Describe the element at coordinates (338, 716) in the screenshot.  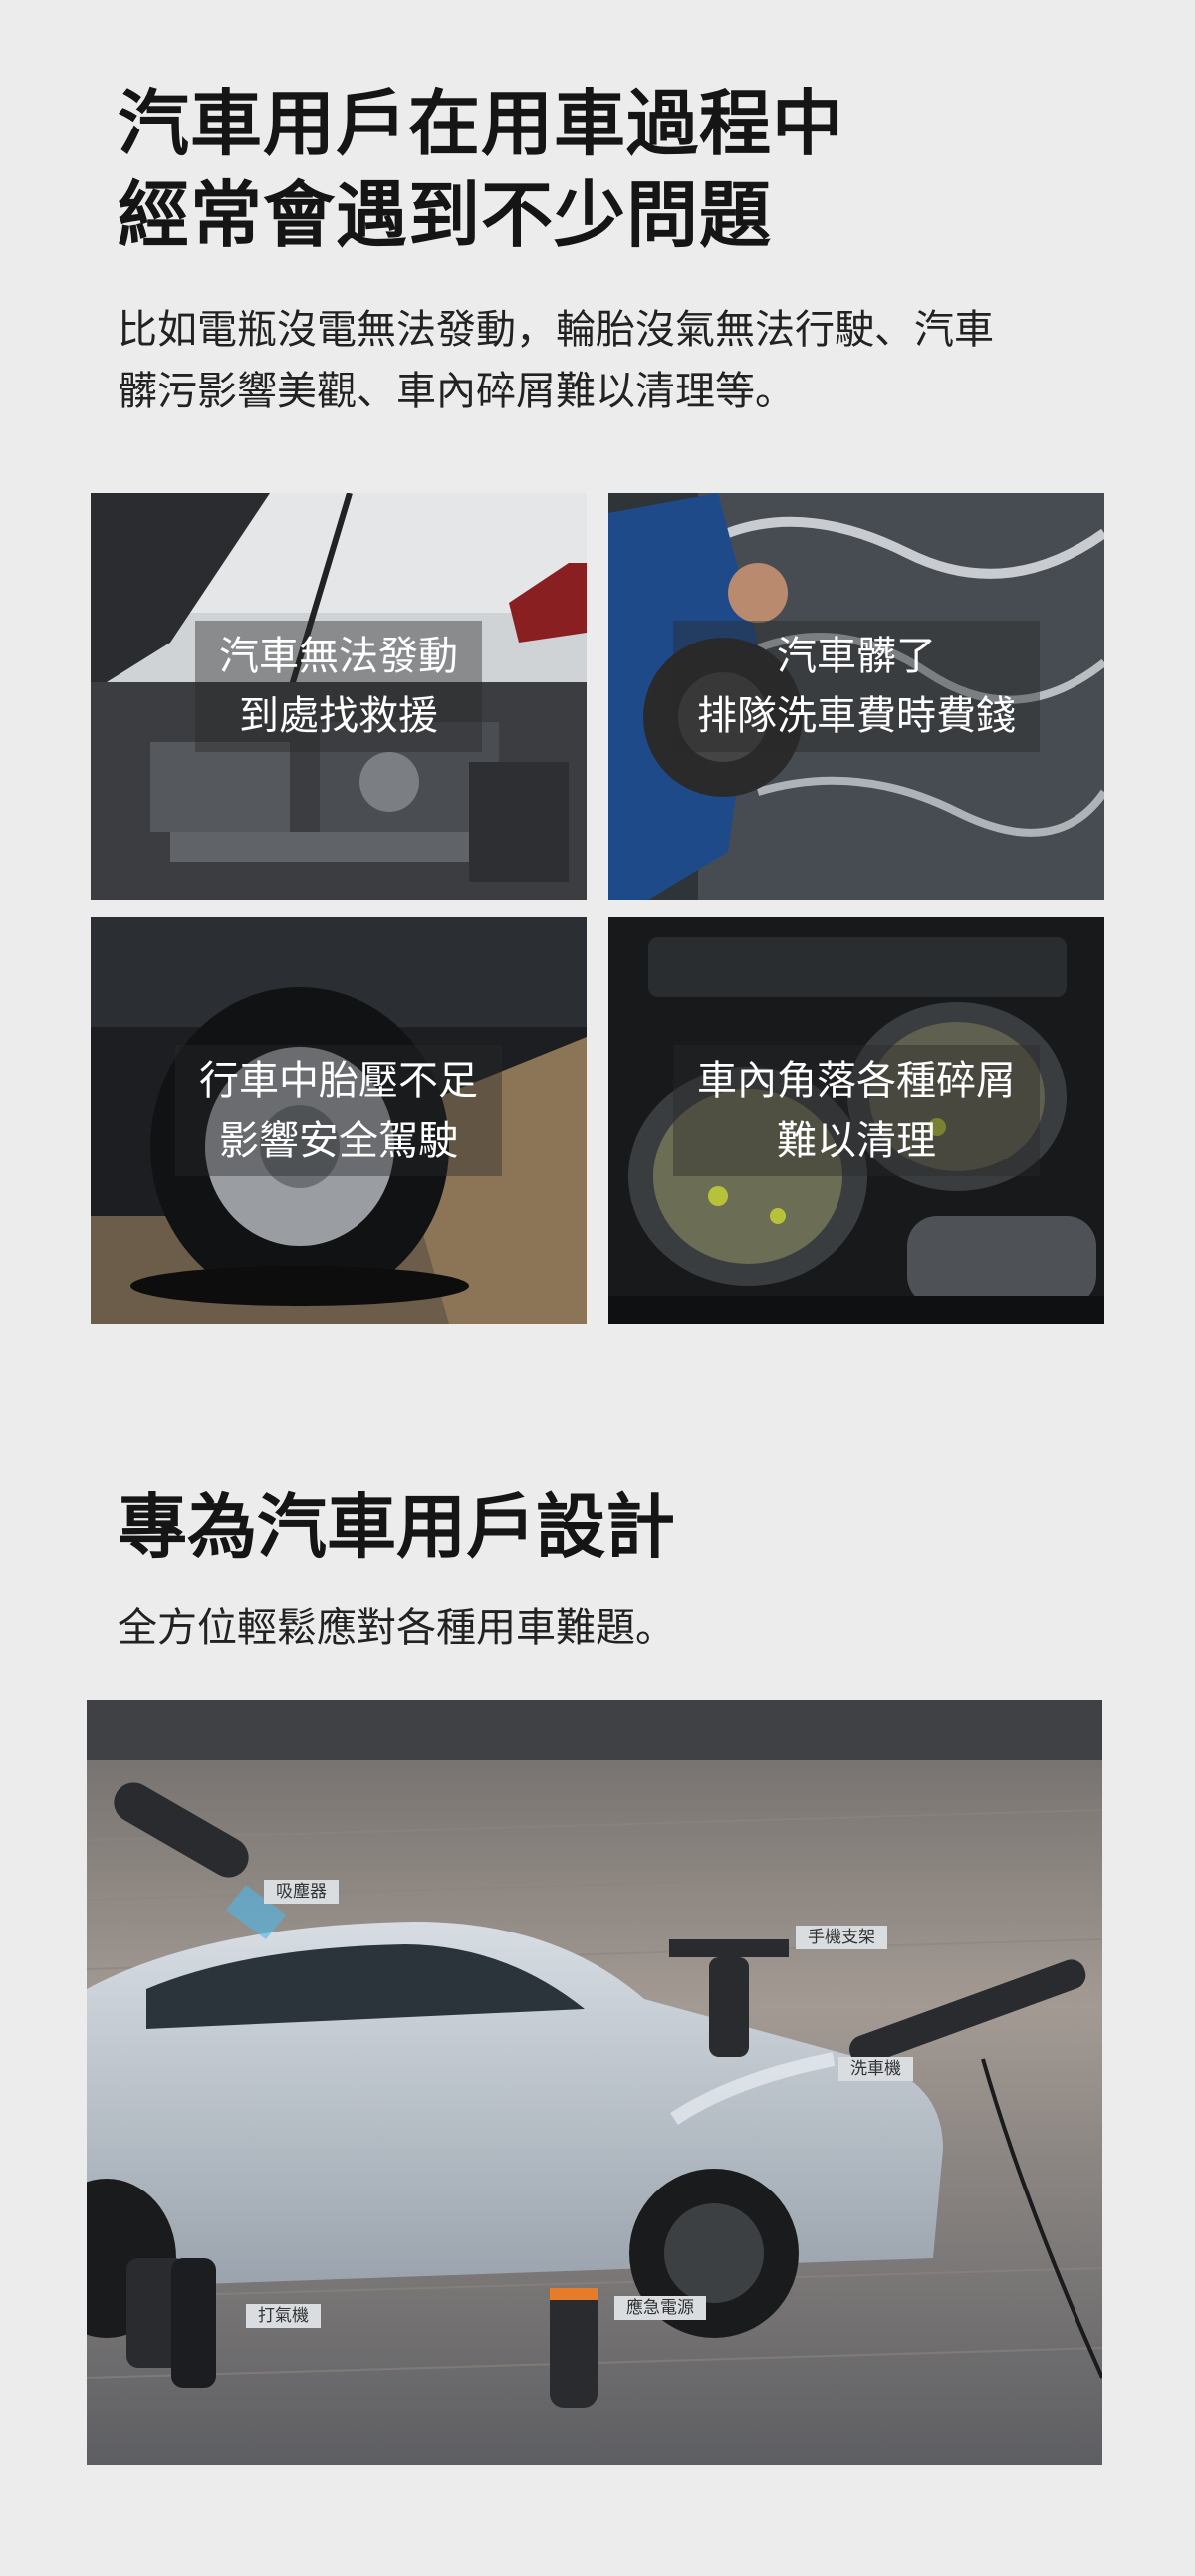
I see `caption-line-2: 到處找救援` at that location.